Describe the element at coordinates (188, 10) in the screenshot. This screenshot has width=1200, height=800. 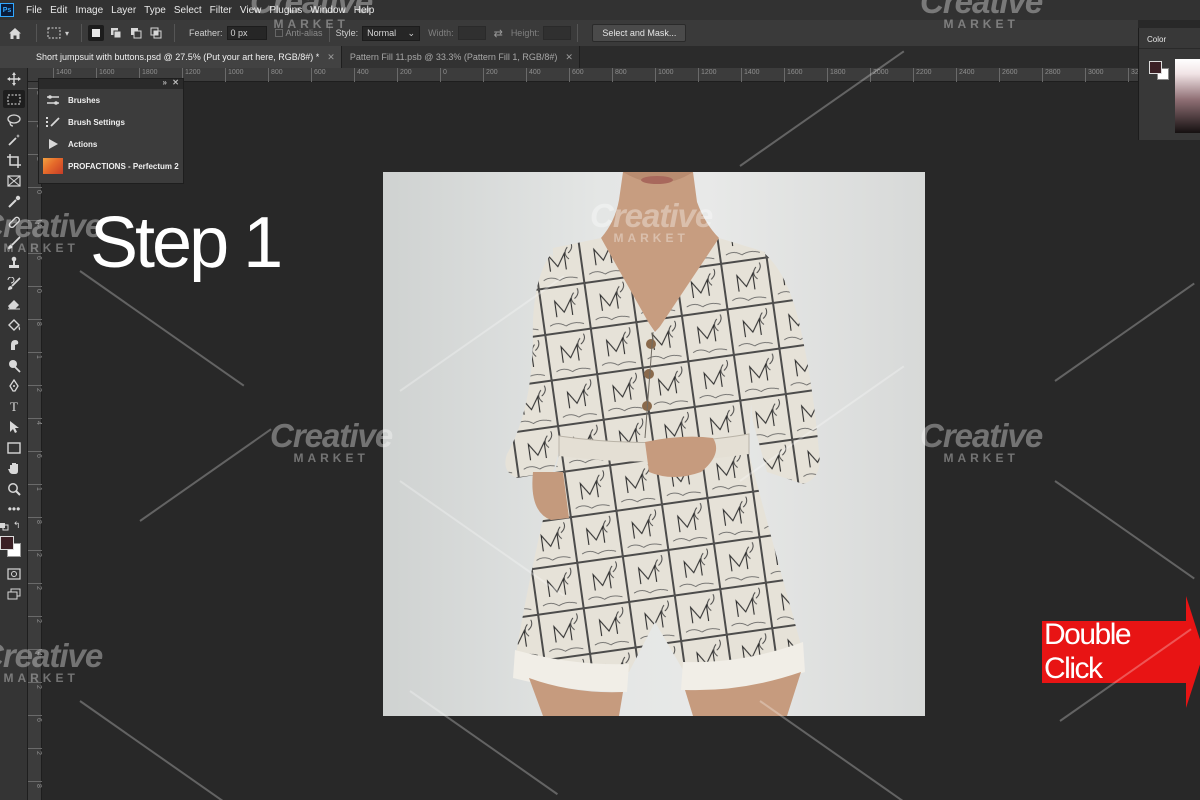
I see `menu-select: Select` at that location.